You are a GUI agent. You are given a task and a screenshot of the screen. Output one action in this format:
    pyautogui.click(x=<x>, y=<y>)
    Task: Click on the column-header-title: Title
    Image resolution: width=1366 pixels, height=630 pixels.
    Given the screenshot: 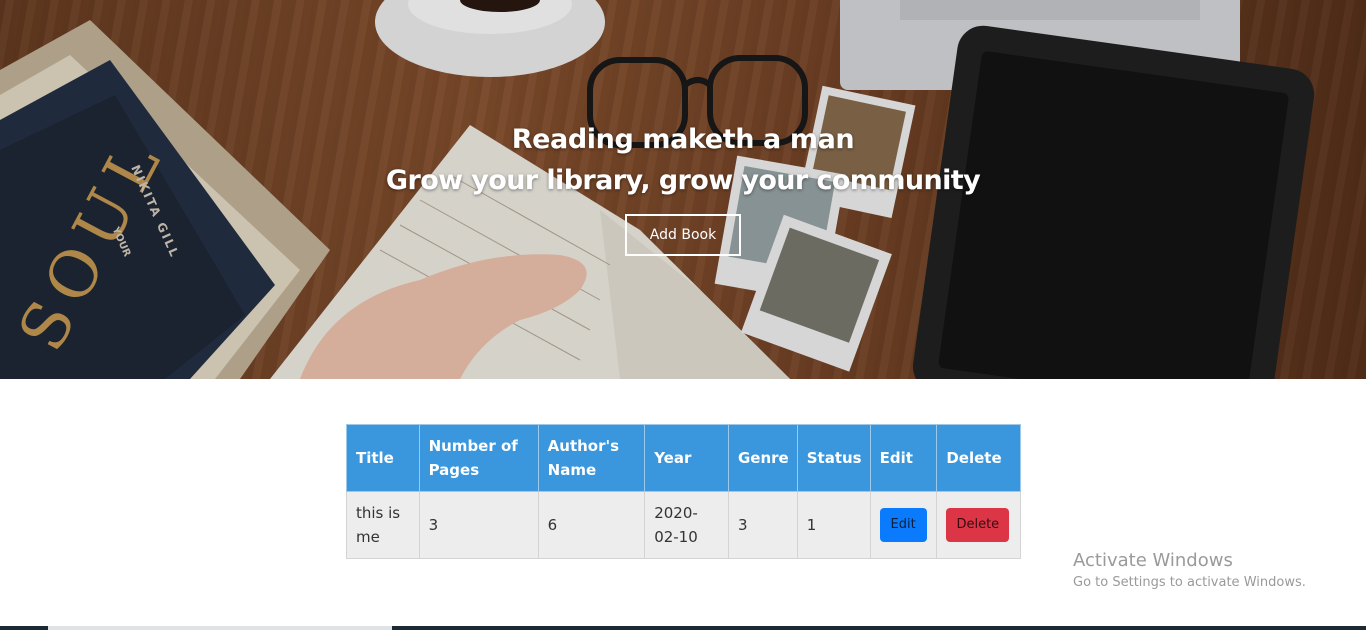 What is the action you would take?
    pyautogui.click(x=383, y=458)
    